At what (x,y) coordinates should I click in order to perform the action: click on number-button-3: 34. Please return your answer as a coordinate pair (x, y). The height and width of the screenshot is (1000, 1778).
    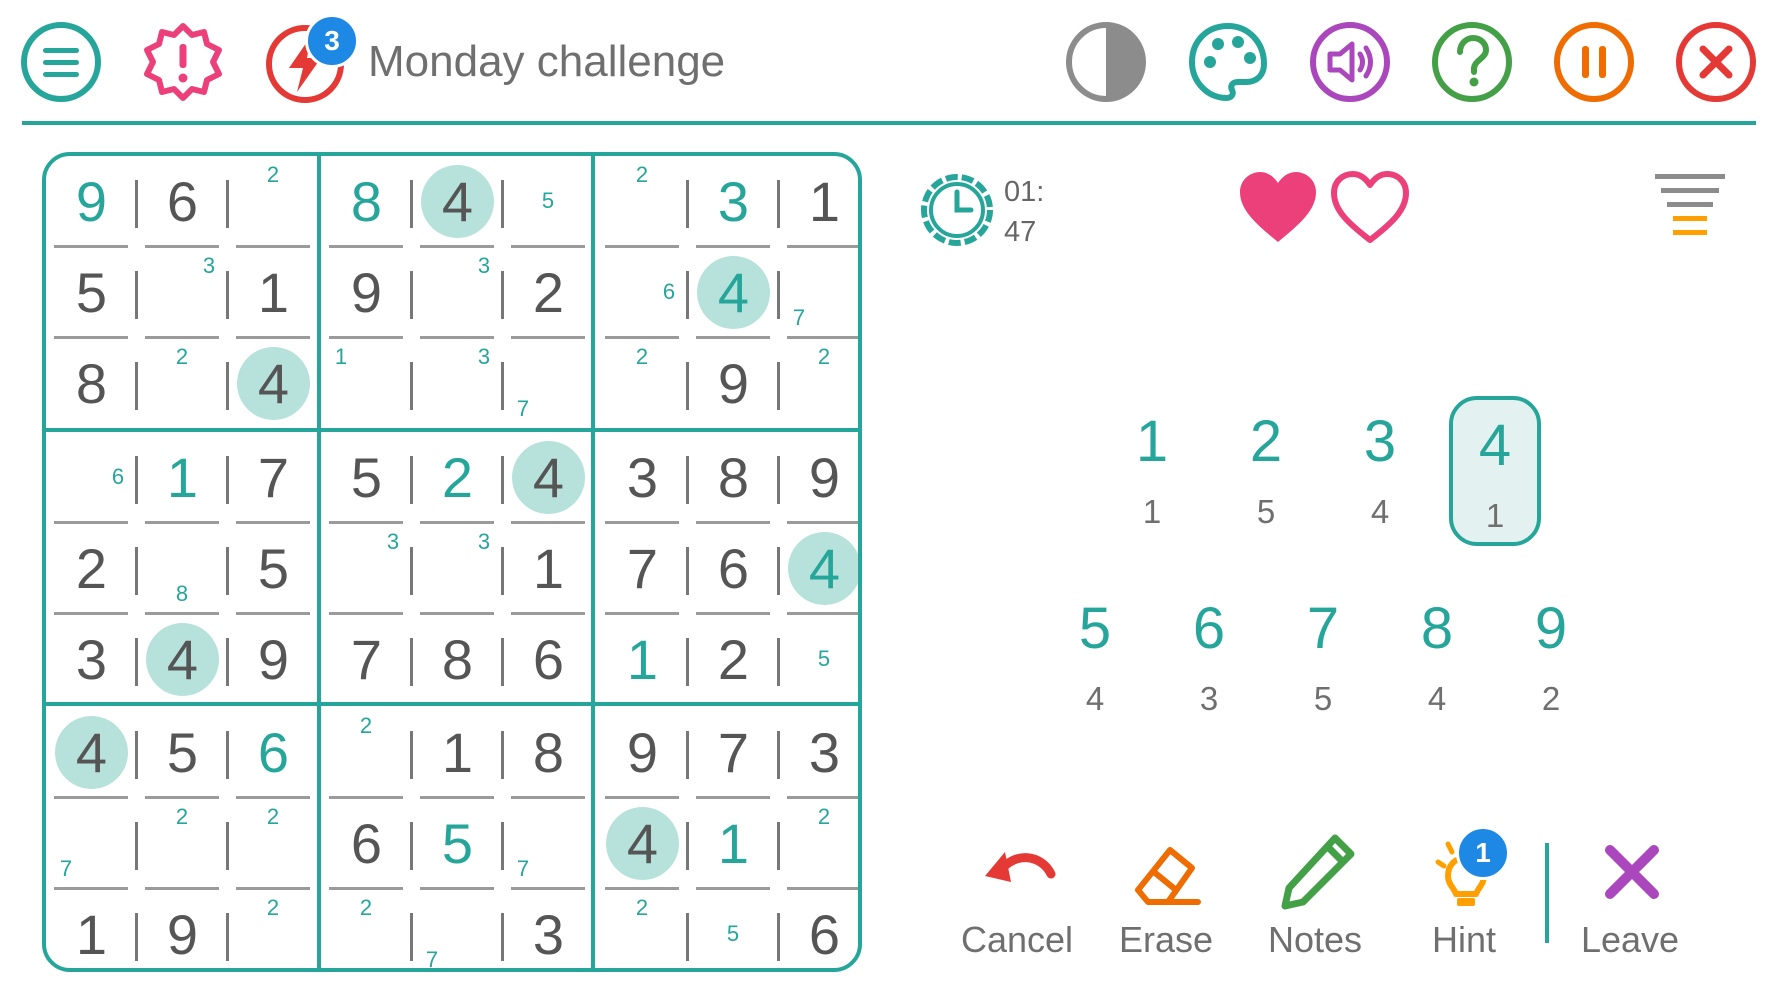
    Looking at the image, I should click on (1380, 471).